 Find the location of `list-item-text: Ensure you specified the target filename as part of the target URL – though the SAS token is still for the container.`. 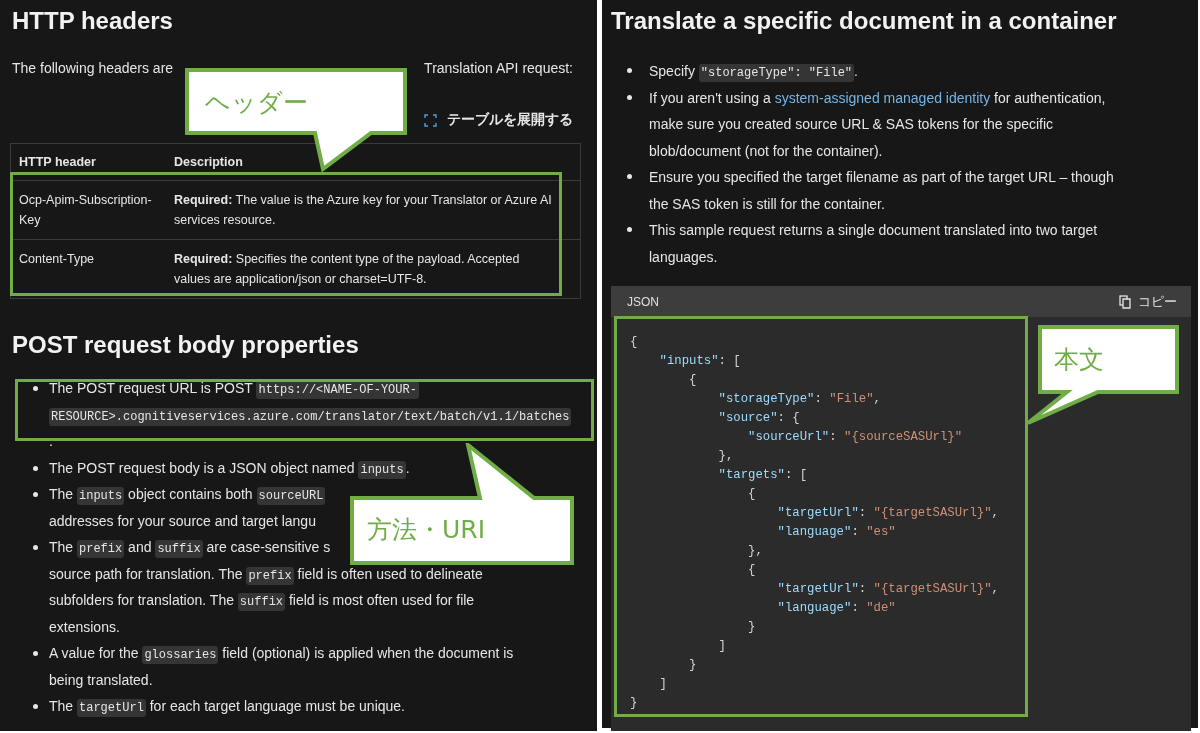

list-item-text: Ensure you specified the target filename as part of the target URL – though the SAS token is still for the container. is located at coordinates (881, 191).